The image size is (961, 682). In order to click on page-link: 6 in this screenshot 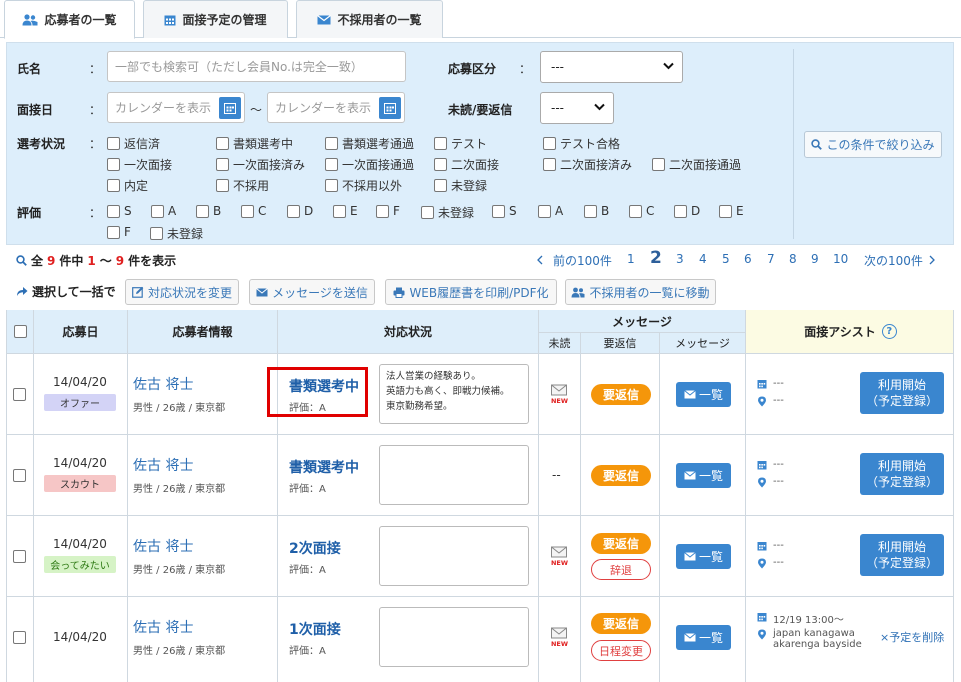, I will do `click(748, 259)`.